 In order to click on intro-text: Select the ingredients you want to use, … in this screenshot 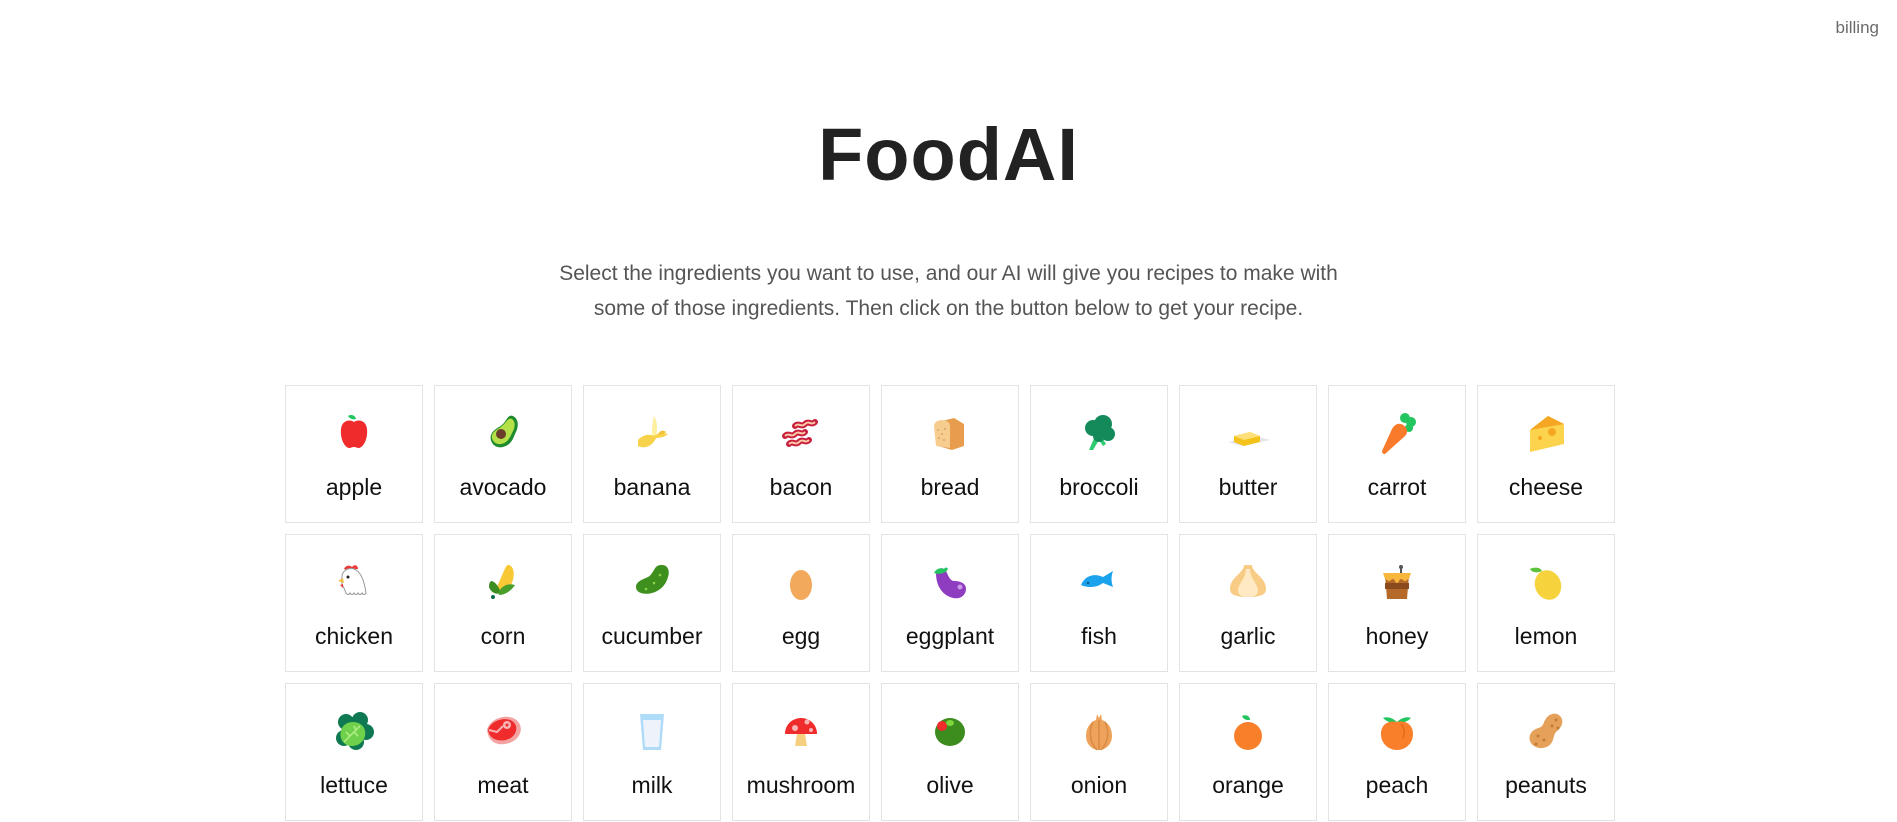, I will do `click(948, 291)`.